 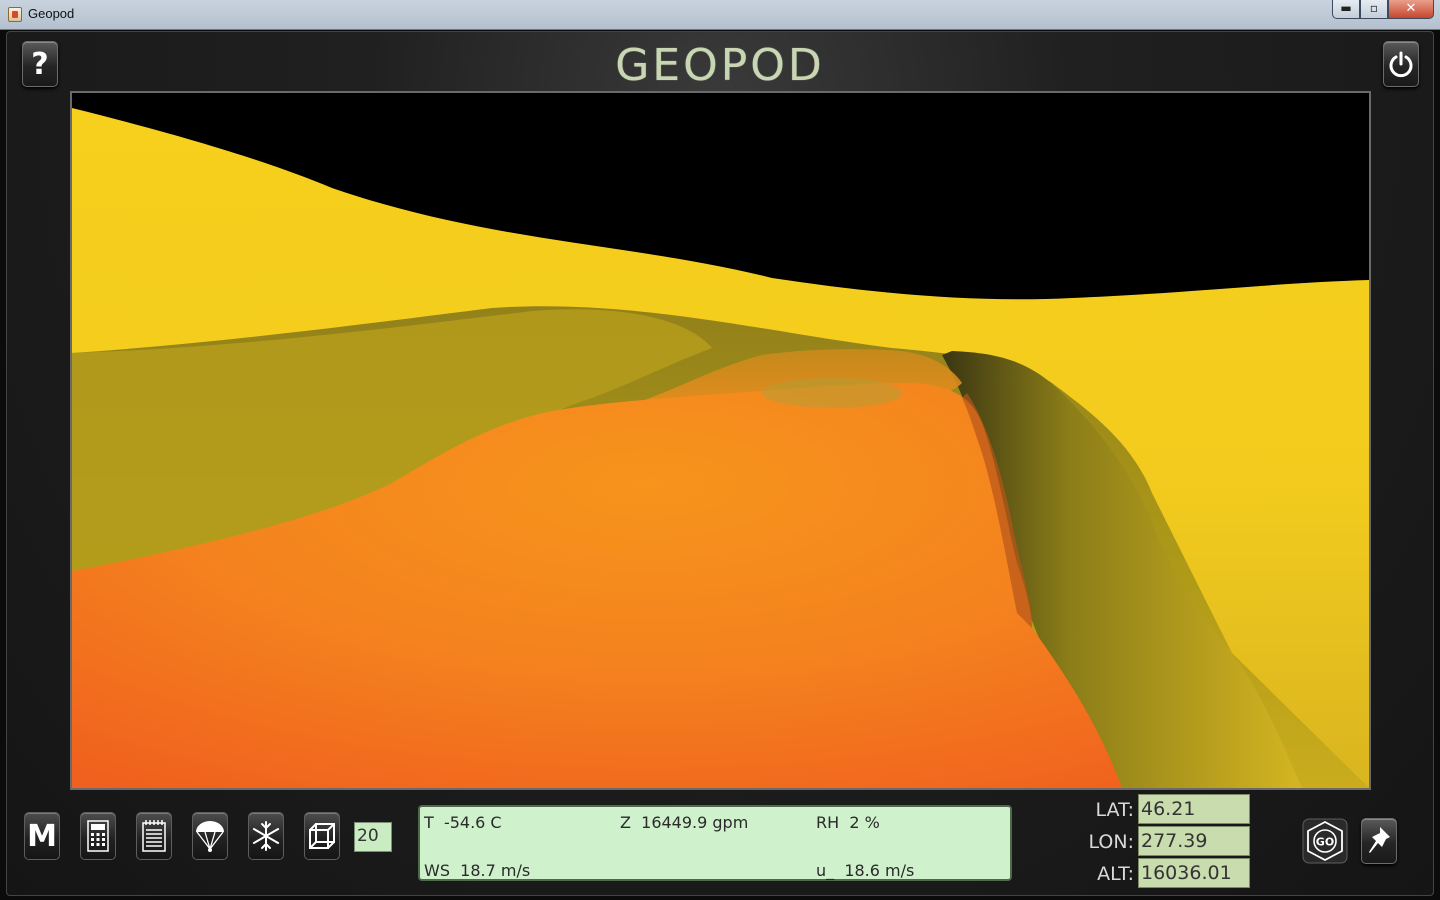 What do you see at coordinates (865, 870) in the screenshot?
I see `u-wind-readout: u_ 18.6 m/s` at bounding box center [865, 870].